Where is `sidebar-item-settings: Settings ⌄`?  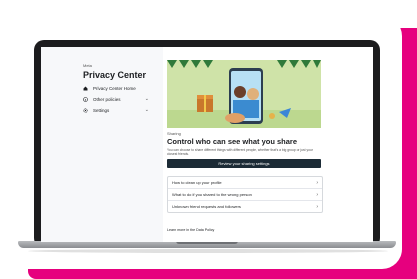
sidebar-item-settings: Settings ⌄ is located at coordinates (116, 110).